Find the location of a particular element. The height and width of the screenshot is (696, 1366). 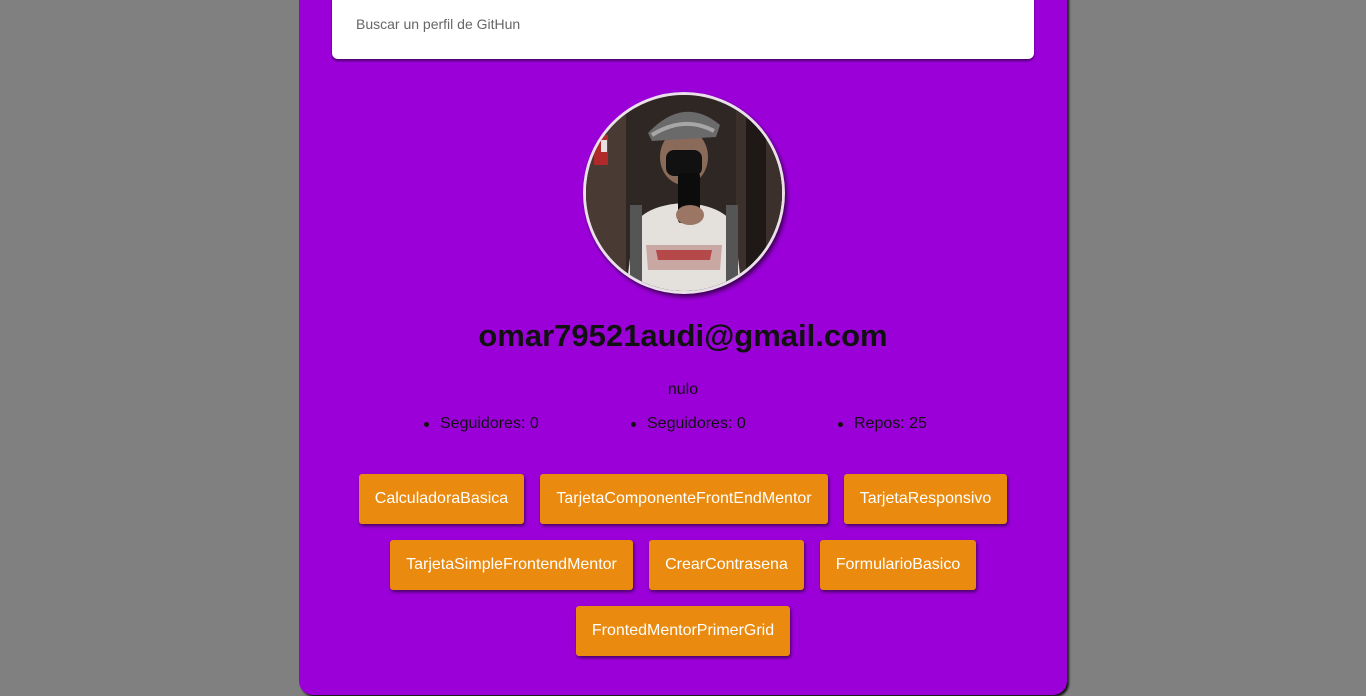

search-box is located at coordinates (683, 29).